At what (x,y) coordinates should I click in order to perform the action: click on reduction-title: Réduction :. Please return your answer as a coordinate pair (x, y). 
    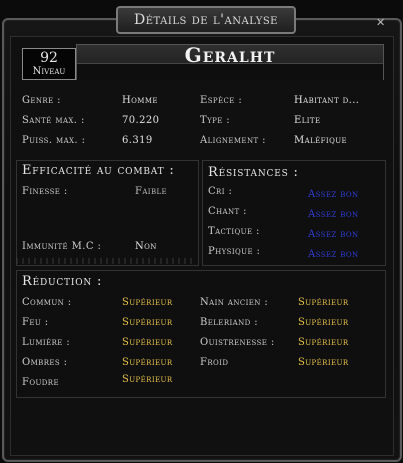
    Looking at the image, I should click on (62, 281).